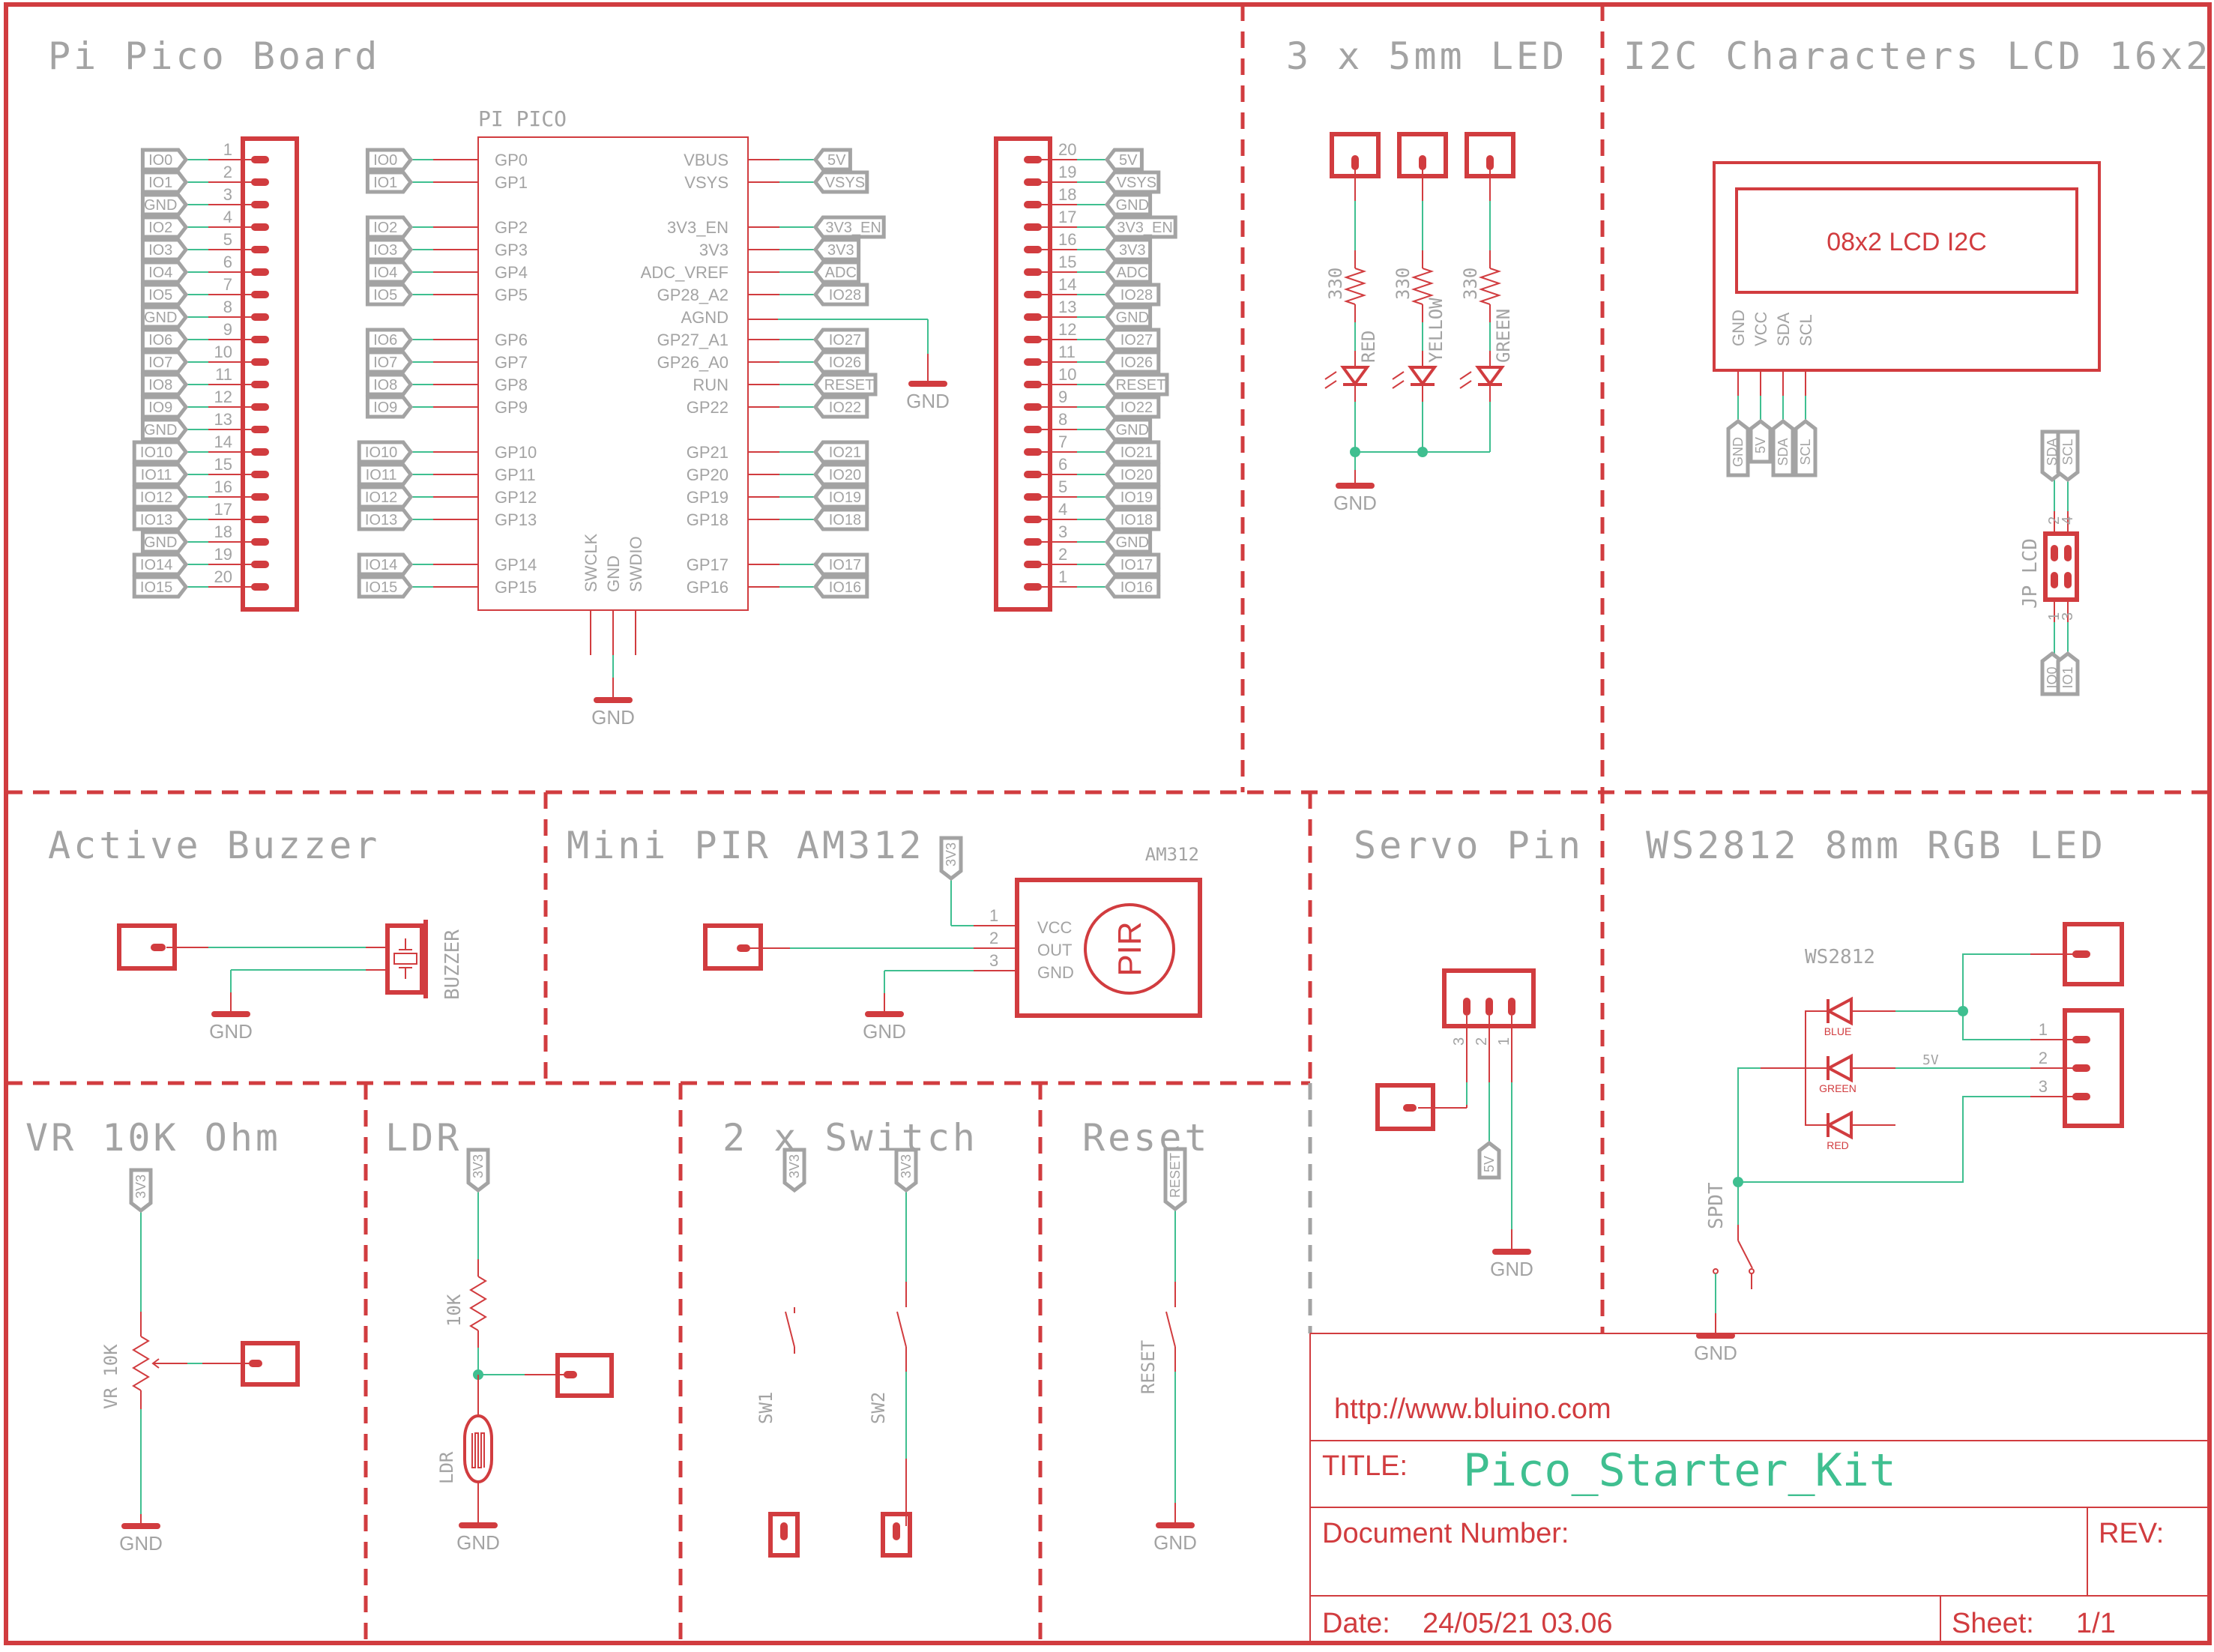 Image resolution: width=2214 pixels, height=1652 pixels. What do you see at coordinates (1838, 1145) in the screenshot?
I see `ws2812-led-label: RED` at bounding box center [1838, 1145].